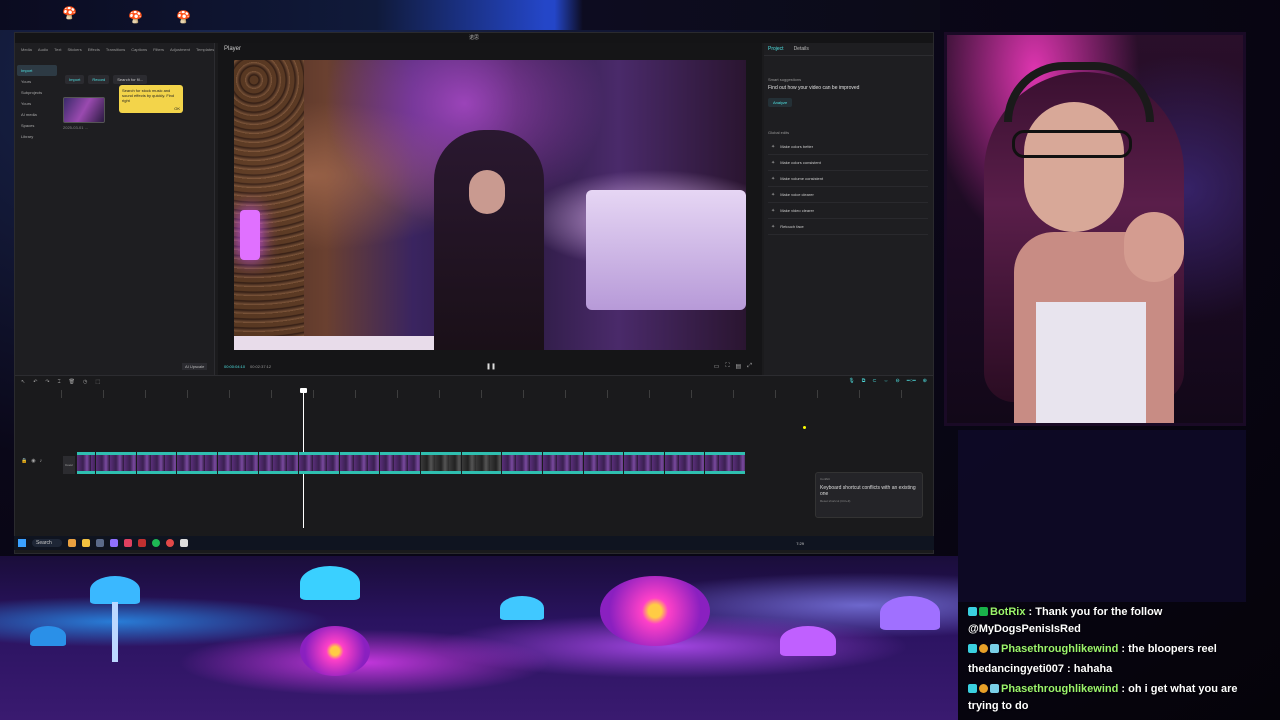  What do you see at coordinates (717, 366) in the screenshot?
I see `ratio-icon: ▭` at bounding box center [717, 366].